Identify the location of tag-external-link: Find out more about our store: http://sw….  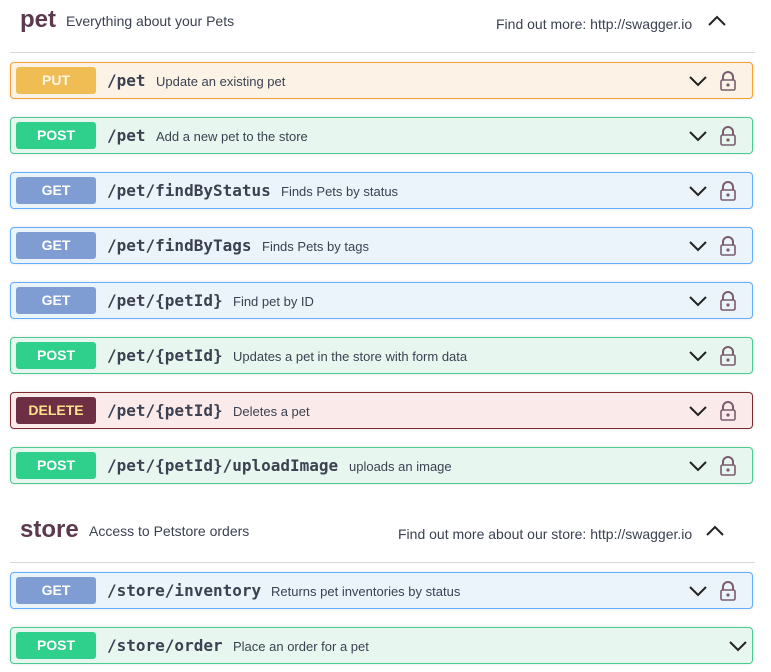
(545, 534).